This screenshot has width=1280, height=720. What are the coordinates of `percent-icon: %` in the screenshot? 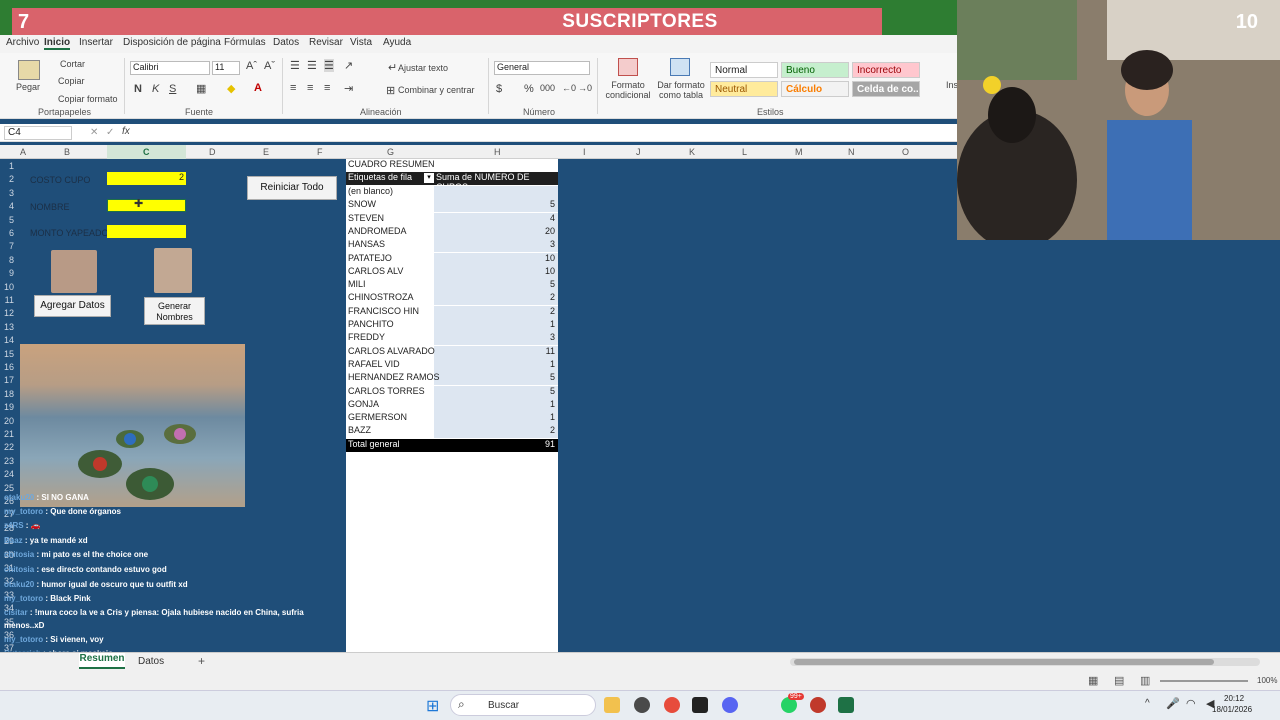 It's located at (529, 89).